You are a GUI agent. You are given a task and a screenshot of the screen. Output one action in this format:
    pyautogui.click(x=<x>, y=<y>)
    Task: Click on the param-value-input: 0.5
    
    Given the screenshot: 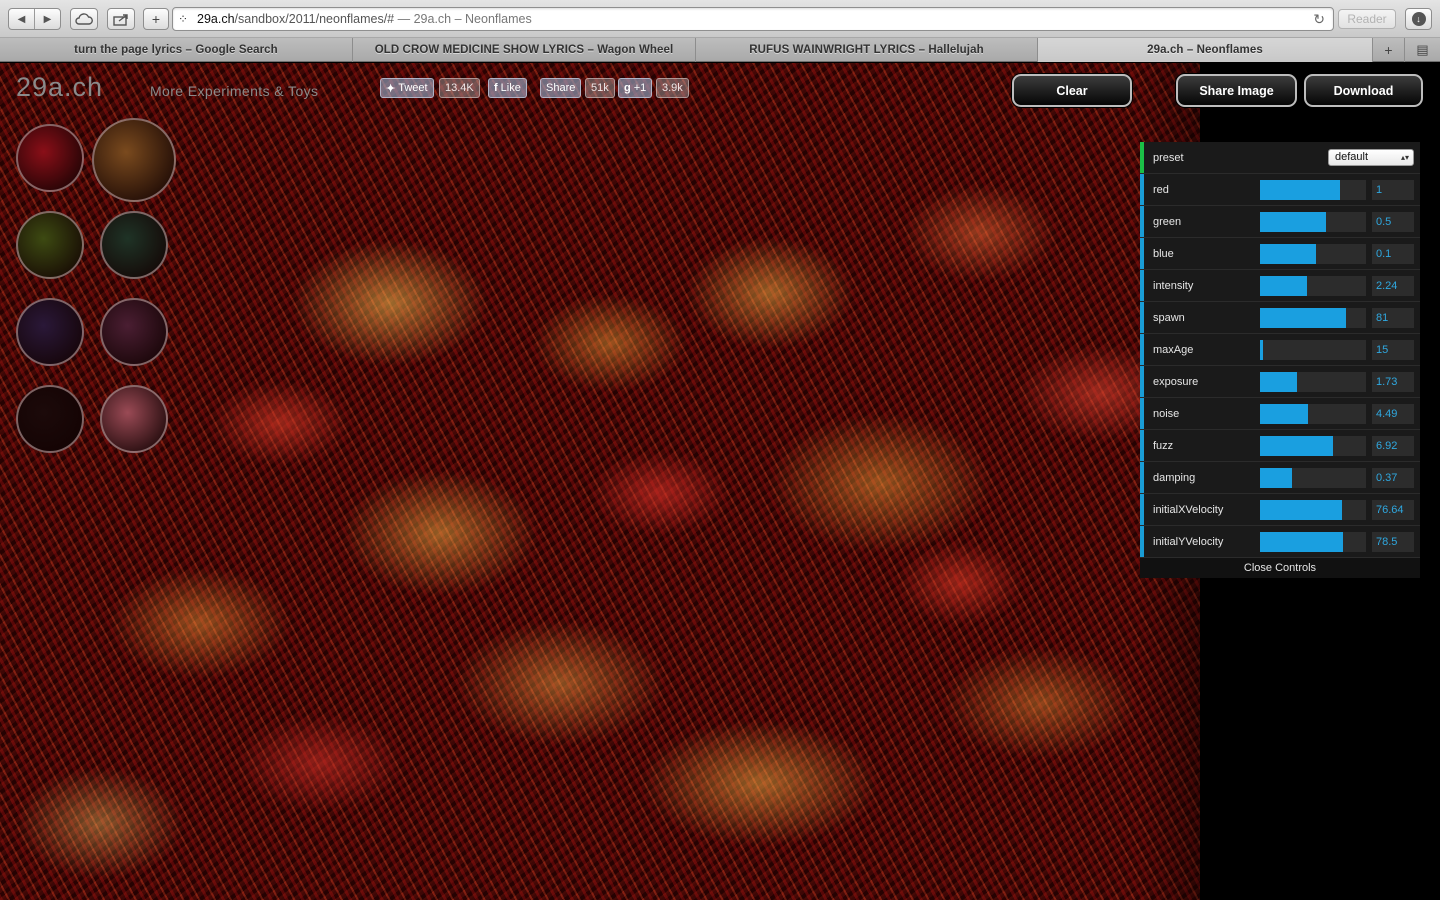 What is the action you would take?
    pyautogui.click(x=1393, y=222)
    